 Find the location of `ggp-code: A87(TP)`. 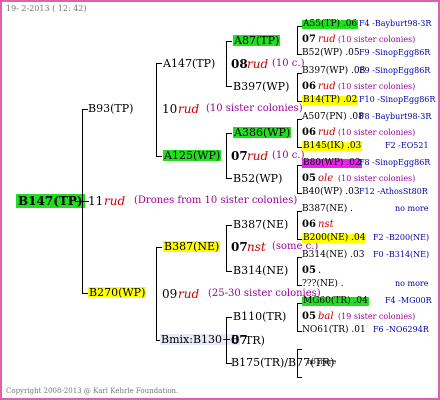

ggp-code: A87(TP) is located at coordinates (257, 40).